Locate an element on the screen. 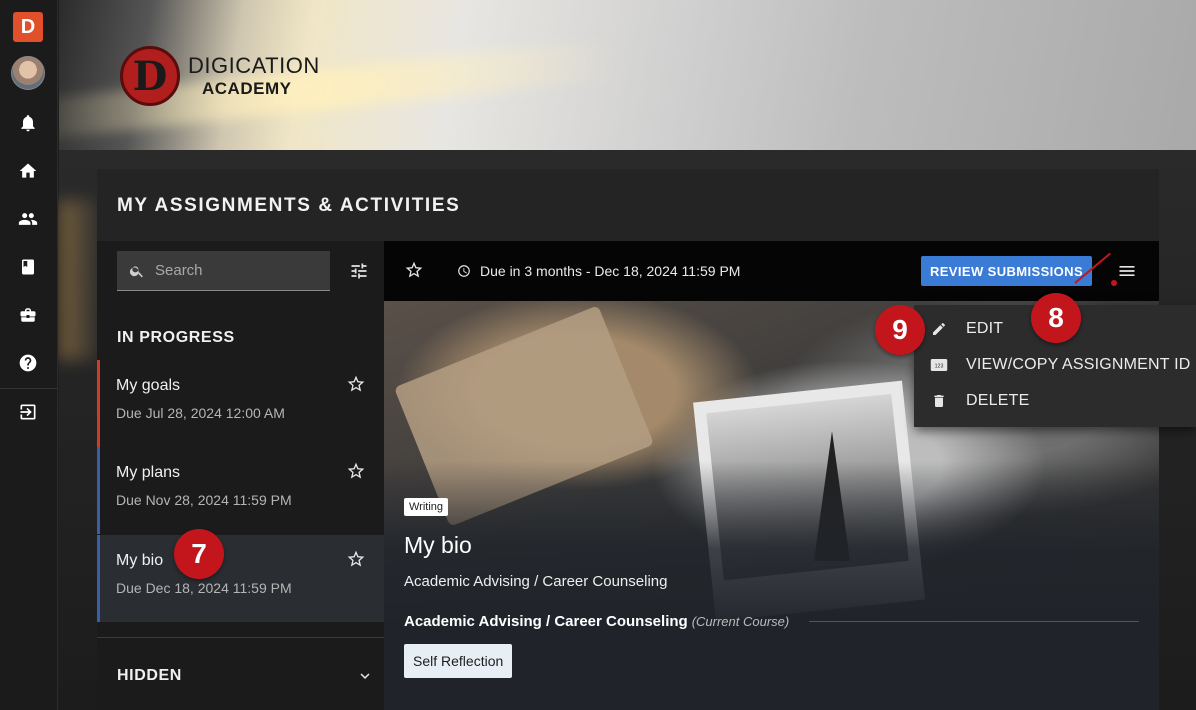 Image resolution: width=1196 pixels, height=710 pixels. clock-icon is located at coordinates (464, 271).